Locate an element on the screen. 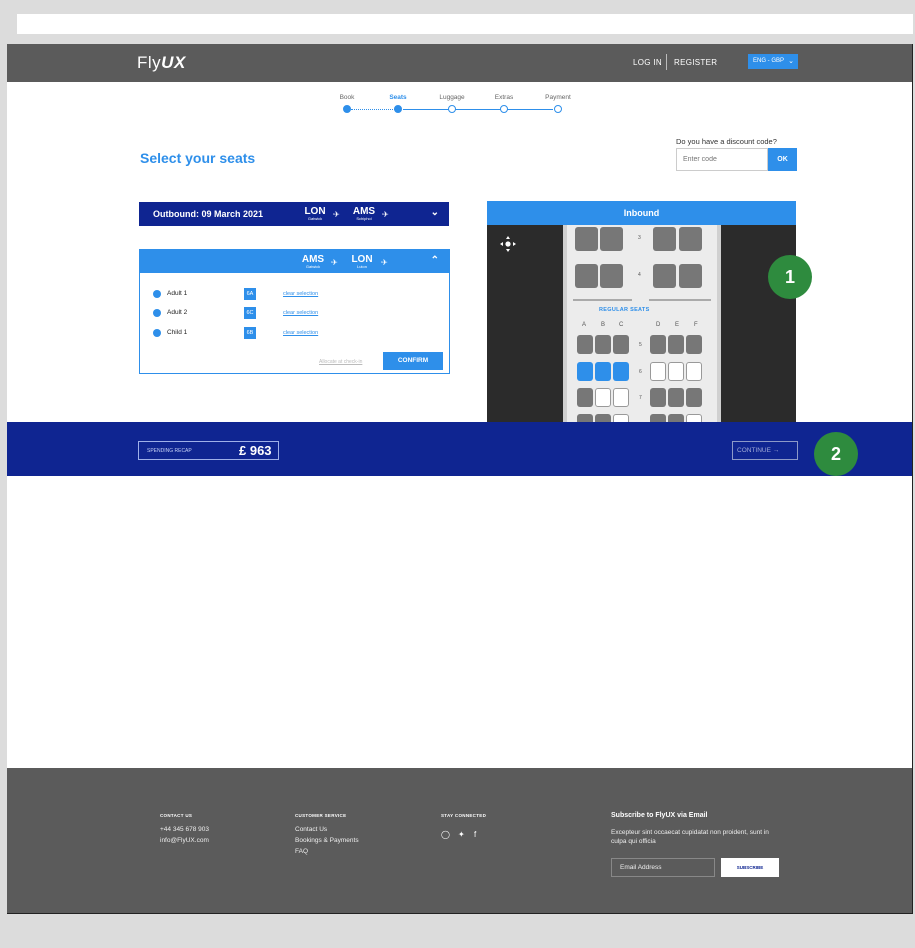 This screenshot has height=948, width=915. instagram-icon: ◯ is located at coordinates (445, 834).